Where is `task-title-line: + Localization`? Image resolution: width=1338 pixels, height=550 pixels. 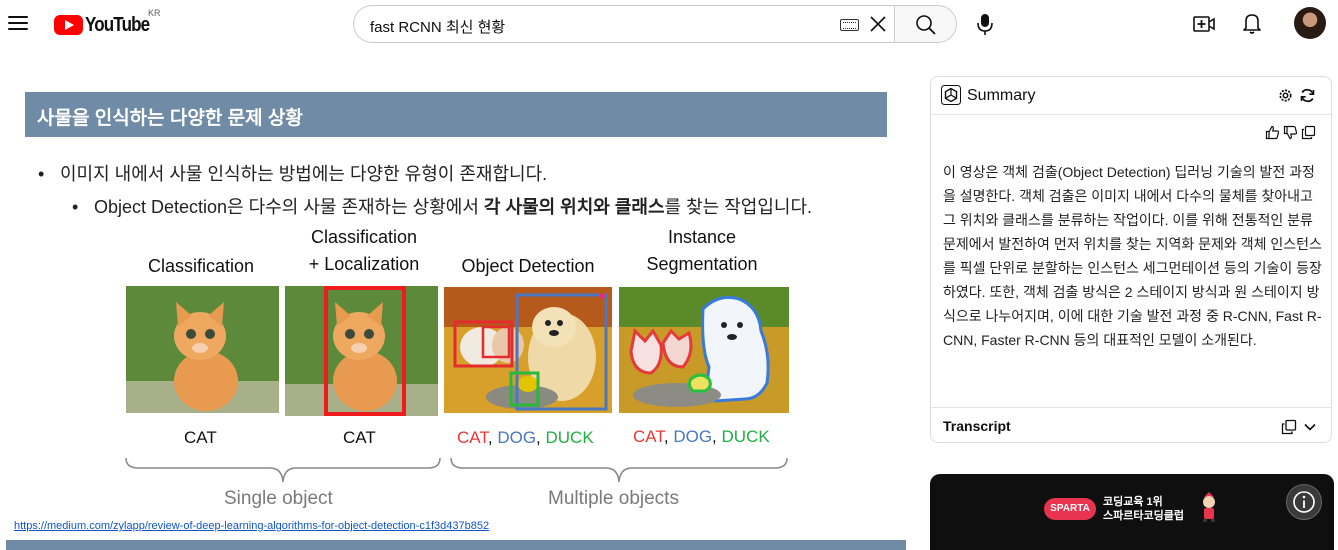 task-title-line: + Localization is located at coordinates (364, 264).